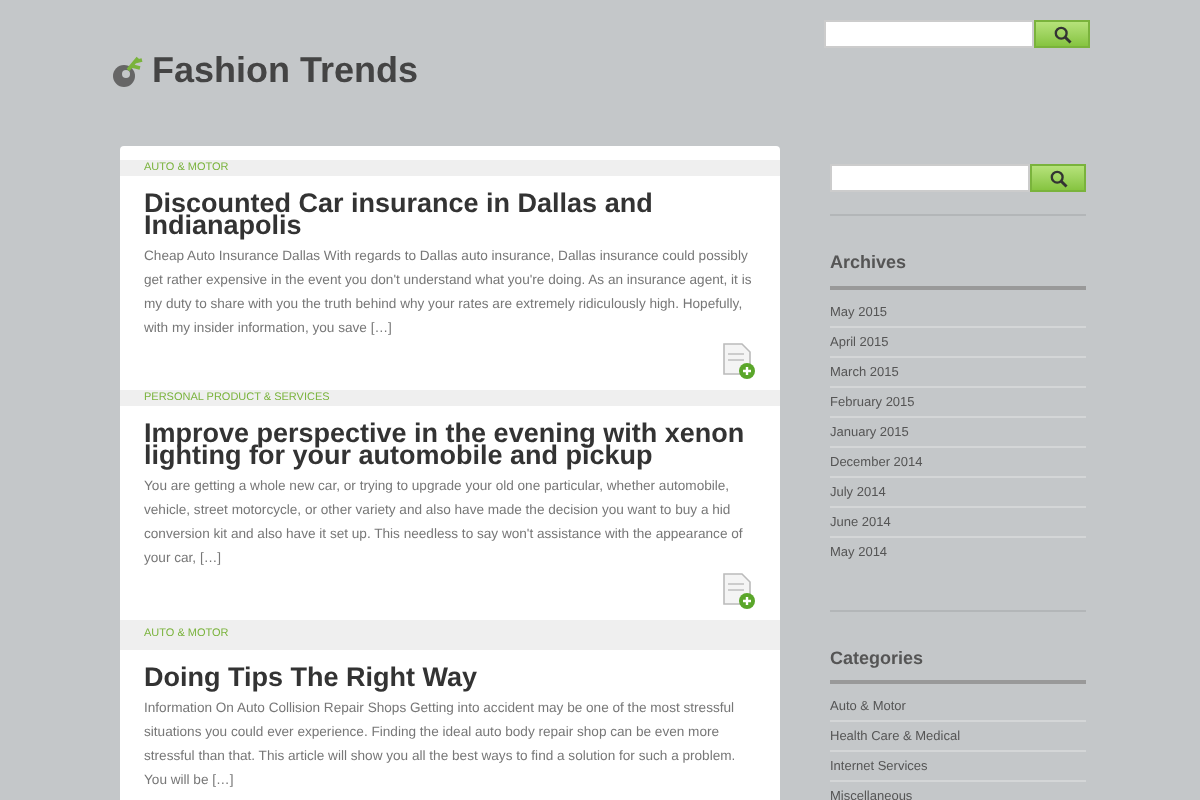 This screenshot has width=1200, height=800. I want to click on widget-title: Categories, so click(958, 664).